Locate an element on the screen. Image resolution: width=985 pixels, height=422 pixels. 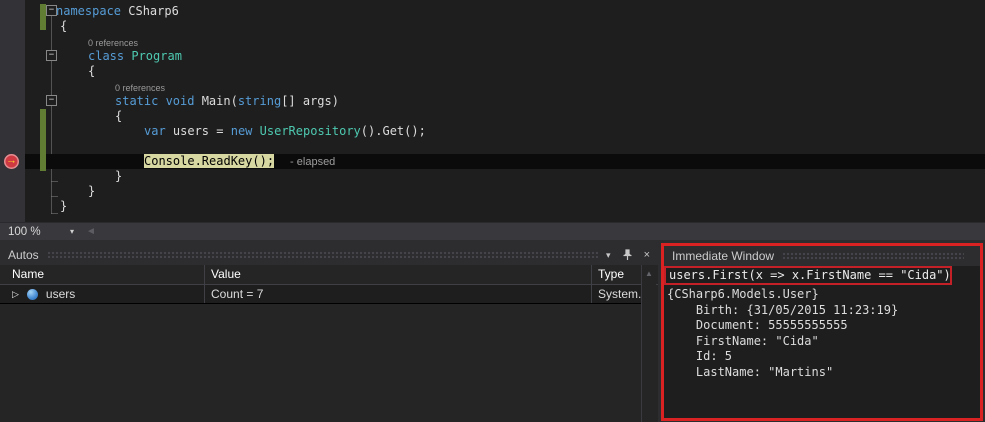
code-token: new is located at coordinates (241, 131).